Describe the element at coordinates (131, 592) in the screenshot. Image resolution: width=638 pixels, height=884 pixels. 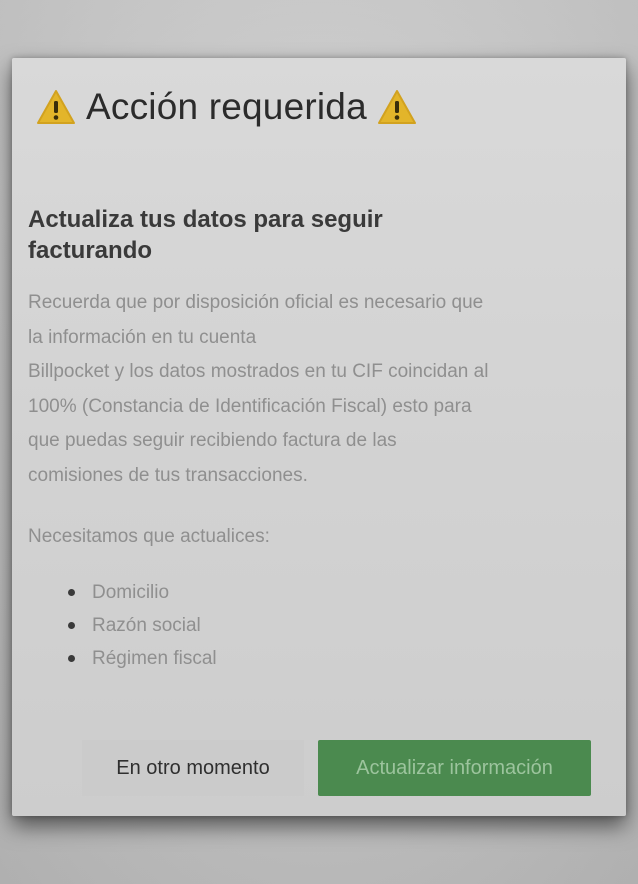
I see `requirement-label: Domicilio` at that location.